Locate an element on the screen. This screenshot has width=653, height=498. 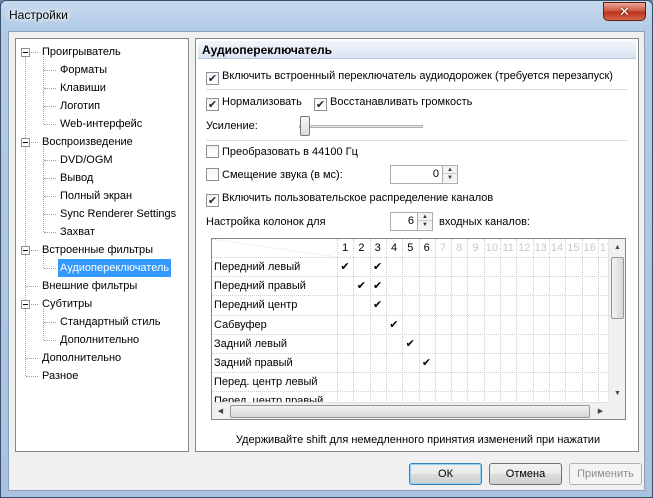
scroll-down-icon: ▼ is located at coordinates (617, 393).